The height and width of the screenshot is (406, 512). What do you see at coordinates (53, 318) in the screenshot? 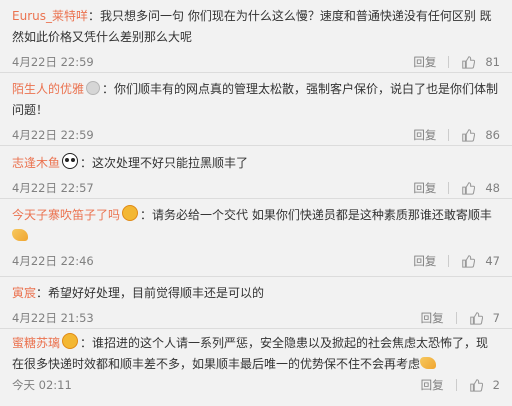
I see `comment-time: 4月22日 21:53` at bounding box center [53, 318].